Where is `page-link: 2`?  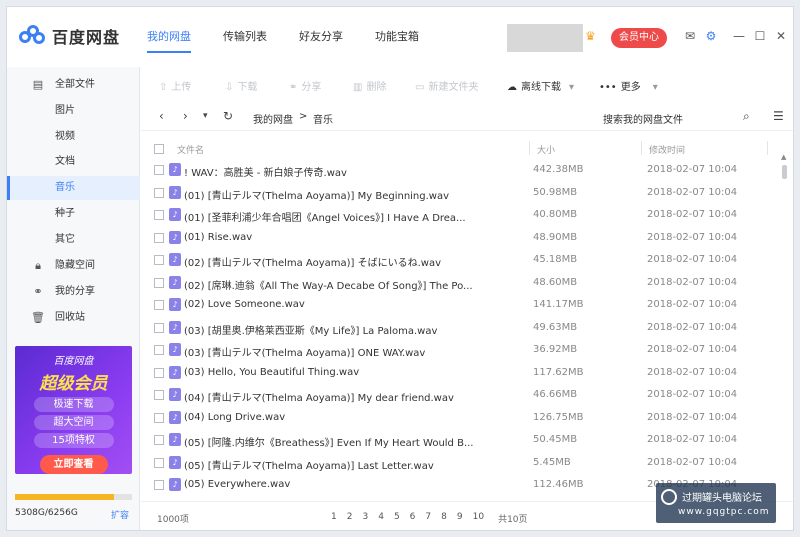
page-link: 2 is located at coordinates (350, 518).